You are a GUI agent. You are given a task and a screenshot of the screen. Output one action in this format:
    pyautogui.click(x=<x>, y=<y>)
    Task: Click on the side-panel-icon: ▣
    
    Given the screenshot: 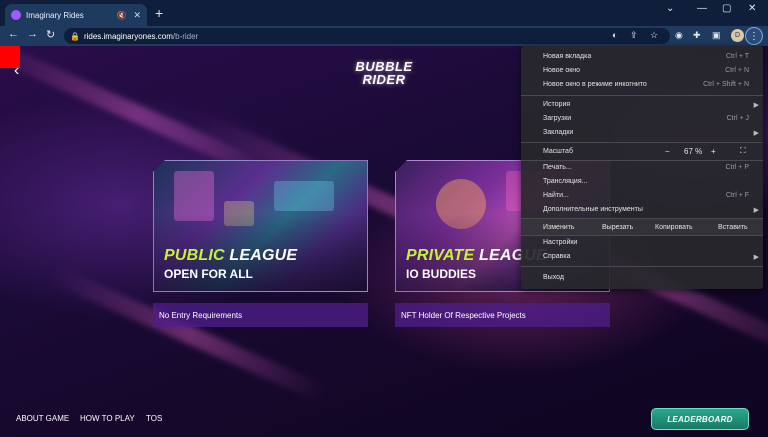 What is the action you would take?
    pyautogui.click(x=716, y=35)
    